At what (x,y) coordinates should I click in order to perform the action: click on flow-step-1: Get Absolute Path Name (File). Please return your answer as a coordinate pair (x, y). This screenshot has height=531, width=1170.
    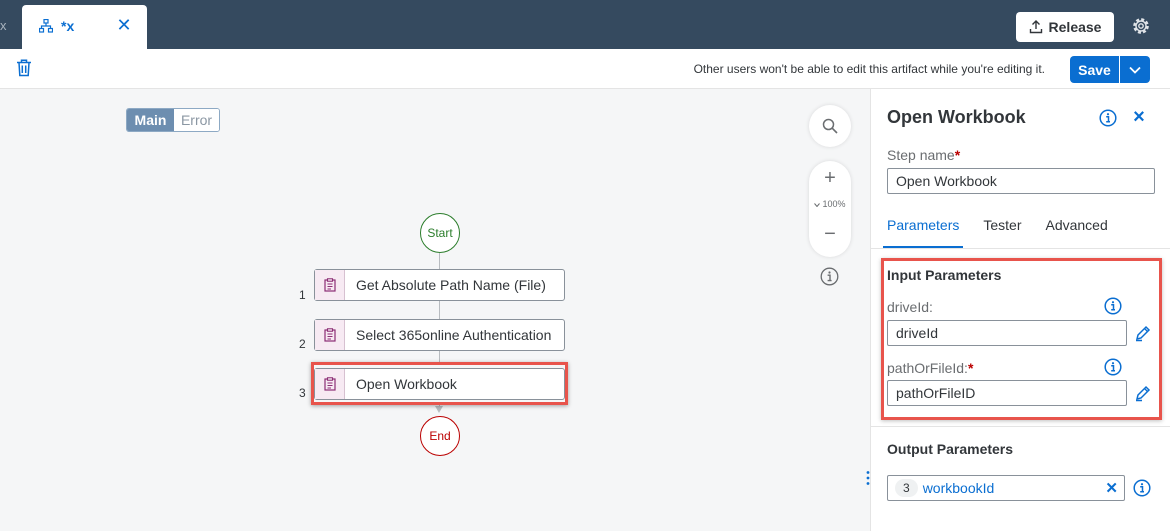
    Looking at the image, I should click on (439, 285).